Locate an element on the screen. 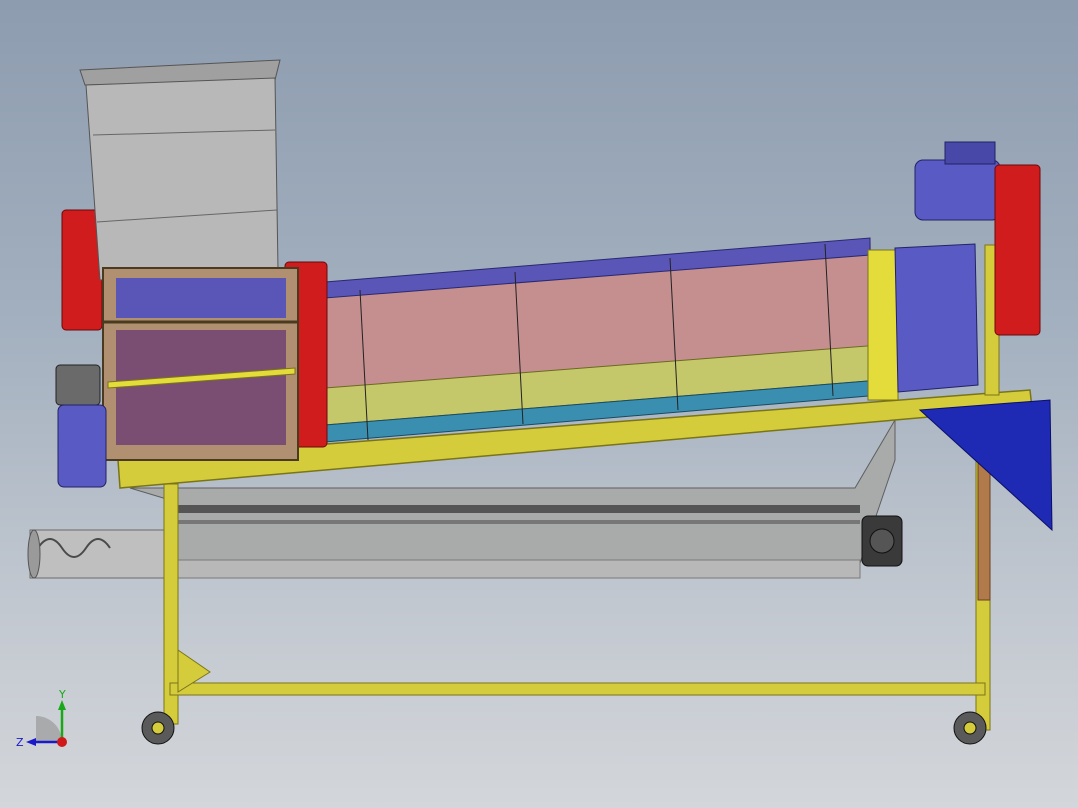 This screenshot has width=1078, height=808. right-caster is located at coordinates (970, 728).